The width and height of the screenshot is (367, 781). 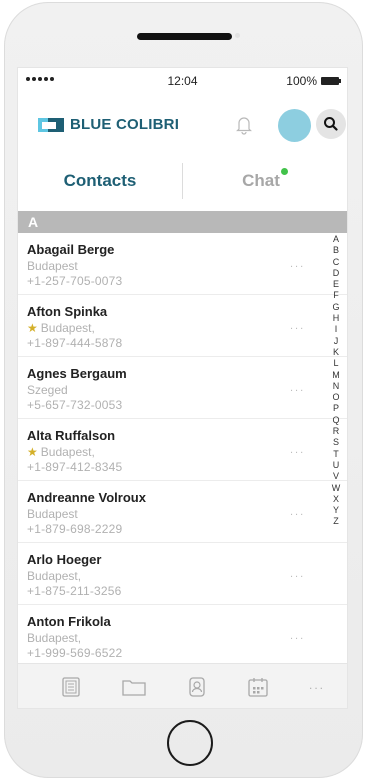 I want to click on battery-percent: 100%, so click(x=301, y=81).